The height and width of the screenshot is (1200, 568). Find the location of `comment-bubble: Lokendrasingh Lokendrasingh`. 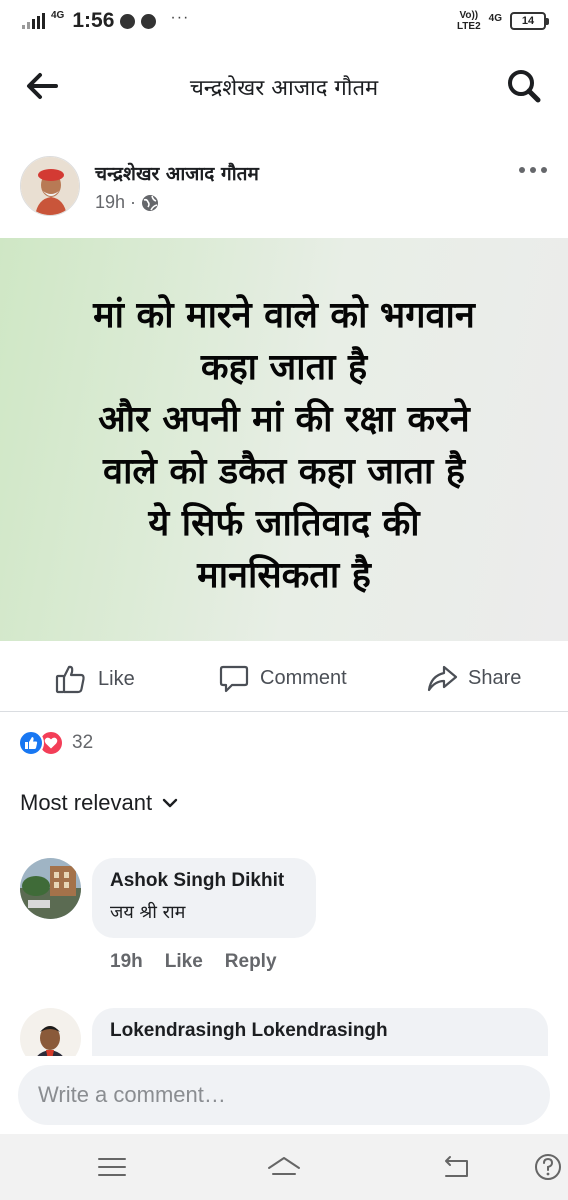

comment-bubble: Lokendrasingh Lokendrasingh is located at coordinates (320, 1032).